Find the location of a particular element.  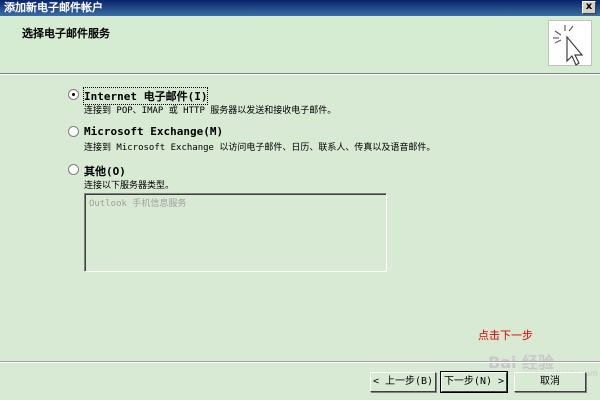

annotation-text: 点击下一步 is located at coordinates (505, 335).